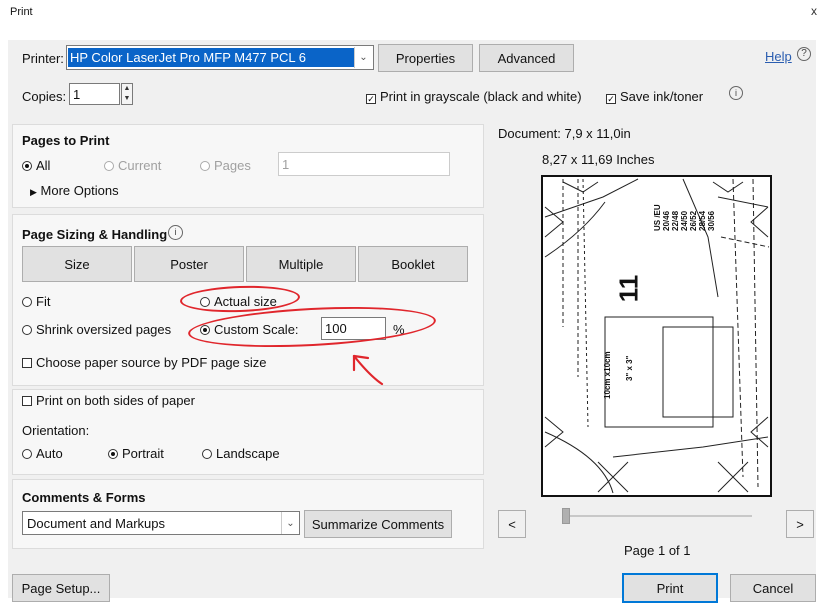 This screenshot has height=606, width=818. Describe the element at coordinates (33, 192) in the screenshot. I see `triangle-right-icon: ▶` at that location.